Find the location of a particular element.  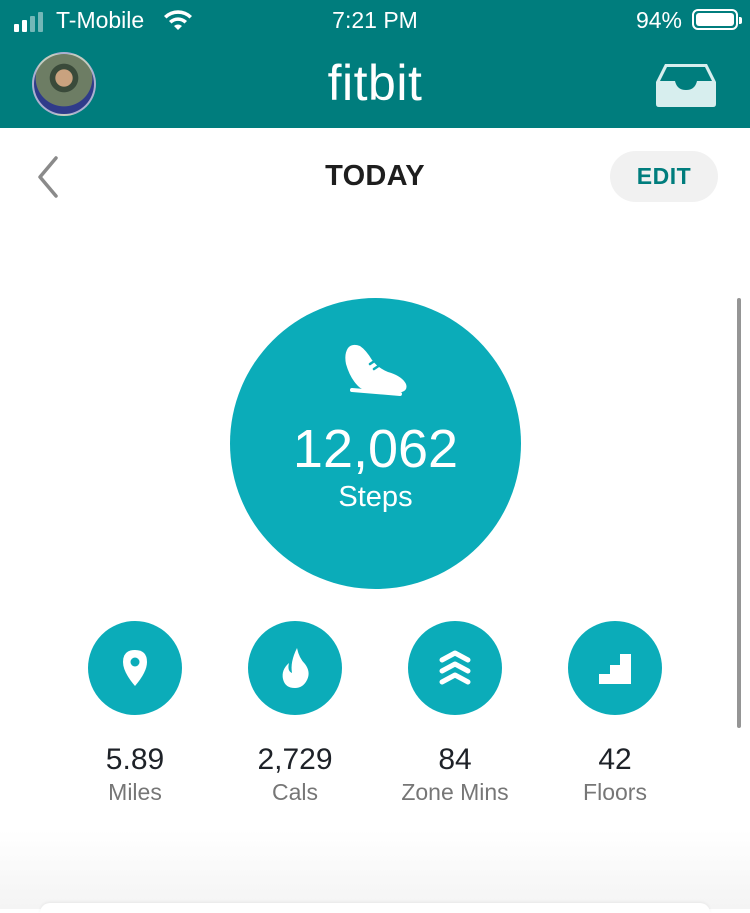

location-pin-icon is located at coordinates (135, 668).